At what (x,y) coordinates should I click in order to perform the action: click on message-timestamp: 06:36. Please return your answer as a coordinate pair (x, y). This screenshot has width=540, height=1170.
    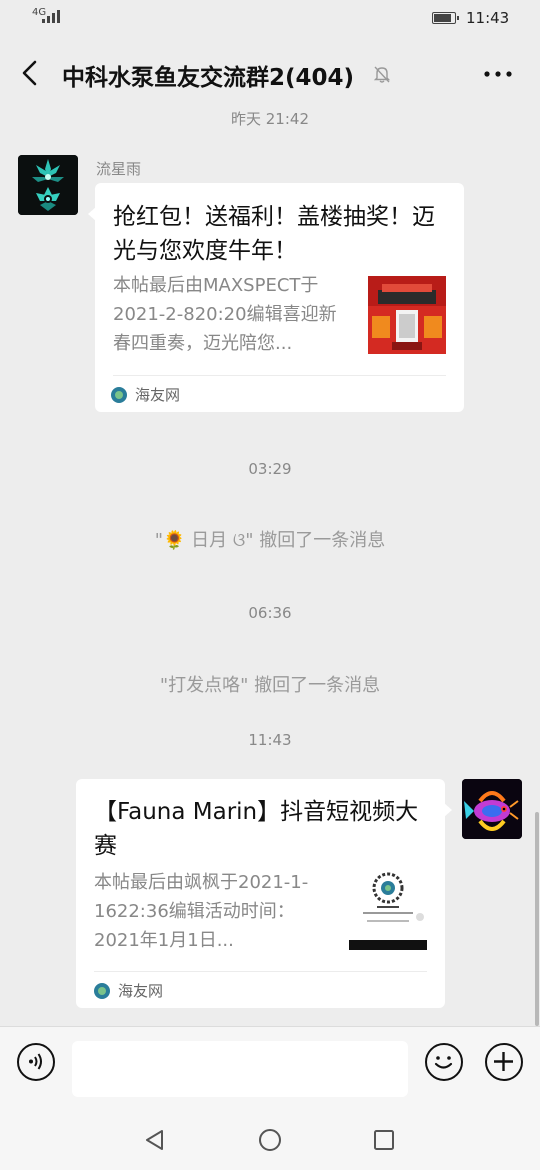
    Looking at the image, I should click on (270, 613).